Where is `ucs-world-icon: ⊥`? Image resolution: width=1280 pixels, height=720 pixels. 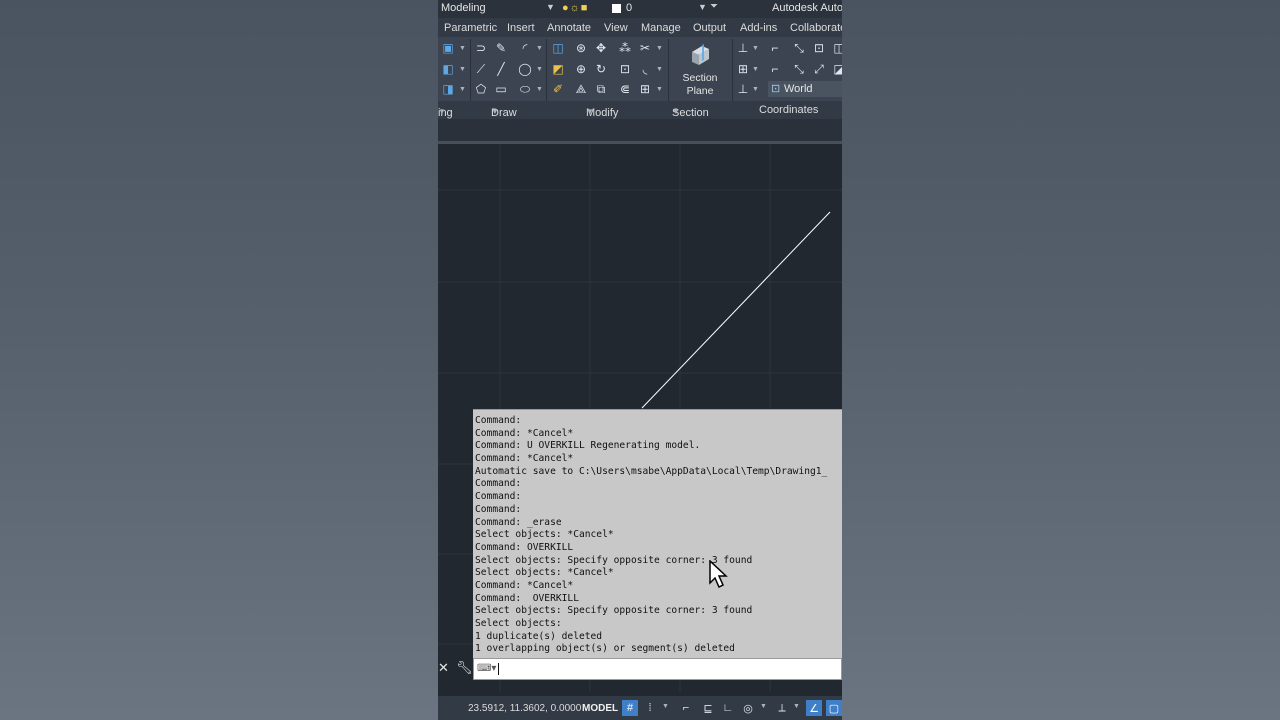 ucs-world-icon: ⊥ is located at coordinates (743, 89).